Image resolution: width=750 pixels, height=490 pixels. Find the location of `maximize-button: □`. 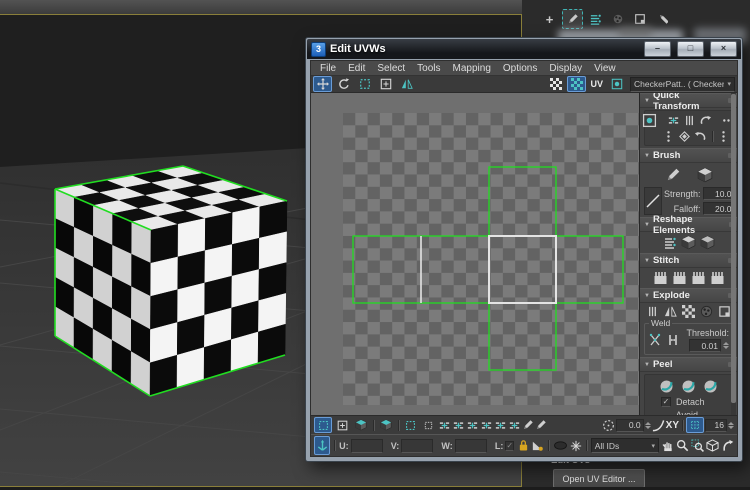

maximize-button: □ is located at coordinates (690, 49).